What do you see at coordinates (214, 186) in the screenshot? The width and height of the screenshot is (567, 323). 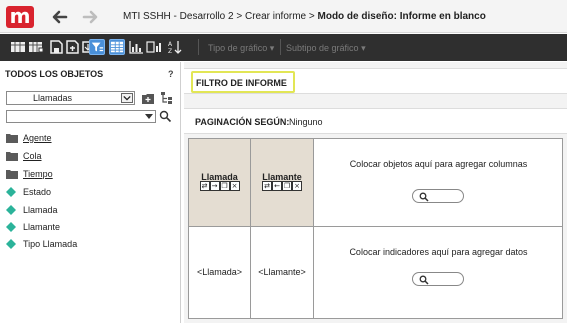 I see `move-right-icon: →` at bounding box center [214, 186].